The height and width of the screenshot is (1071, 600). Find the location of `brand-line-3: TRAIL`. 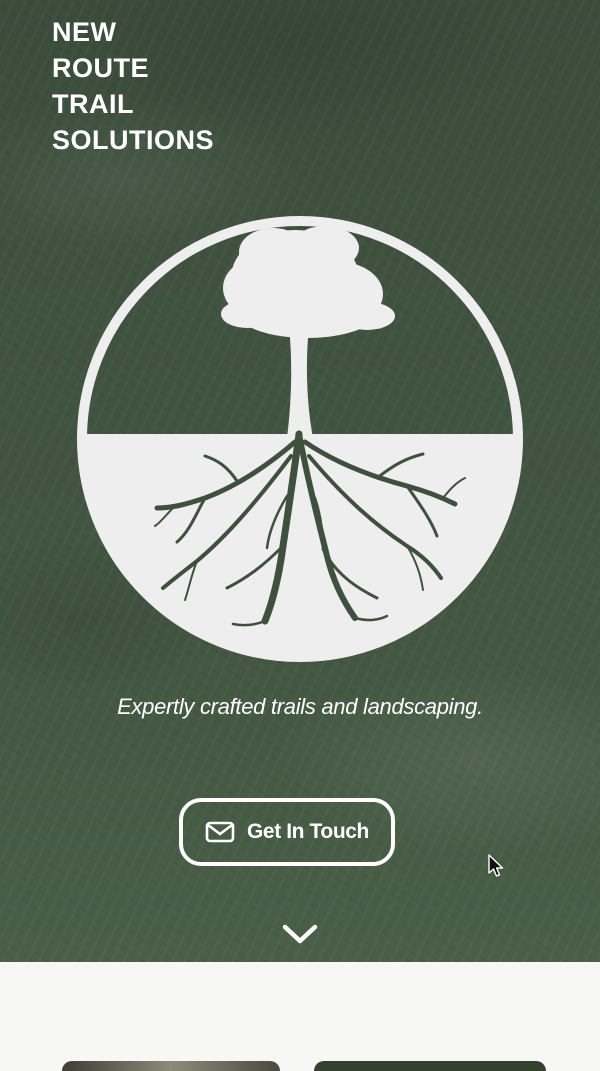

brand-line-3: TRAIL is located at coordinates (93, 104).